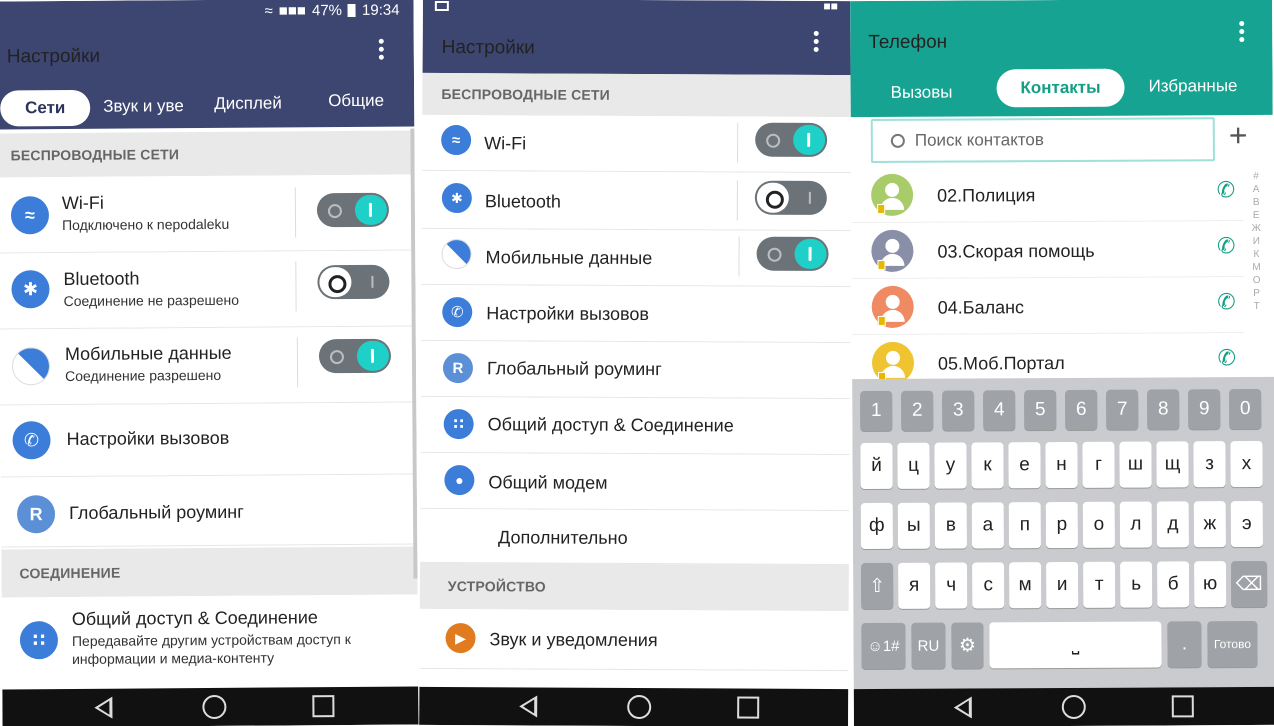 This screenshot has width=1274, height=726. Describe the element at coordinates (636, 201) in the screenshot. I see `settings-item-bluetooth: ✱ Bluetooth` at that location.